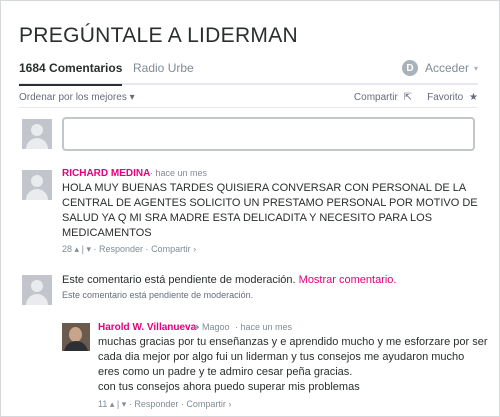 Image resolution: width=500 pixels, height=417 pixels. Describe the element at coordinates (158, 35) in the screenshot. I see `page-title: PREGÚNTALE A LIDERMAN` at that location.